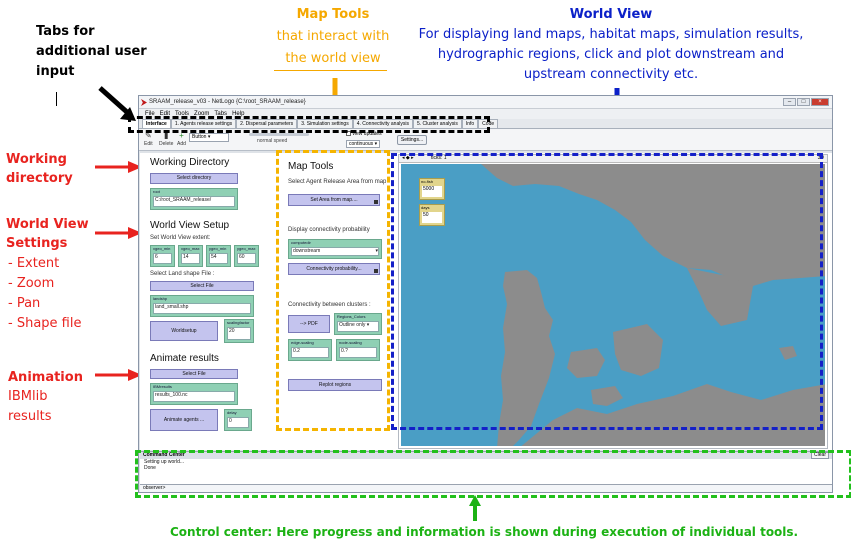 The height and width of the screenshot is (541, 851). I want to click on root-input: root C:/root_SRAAM_release/, so click(194, 199).